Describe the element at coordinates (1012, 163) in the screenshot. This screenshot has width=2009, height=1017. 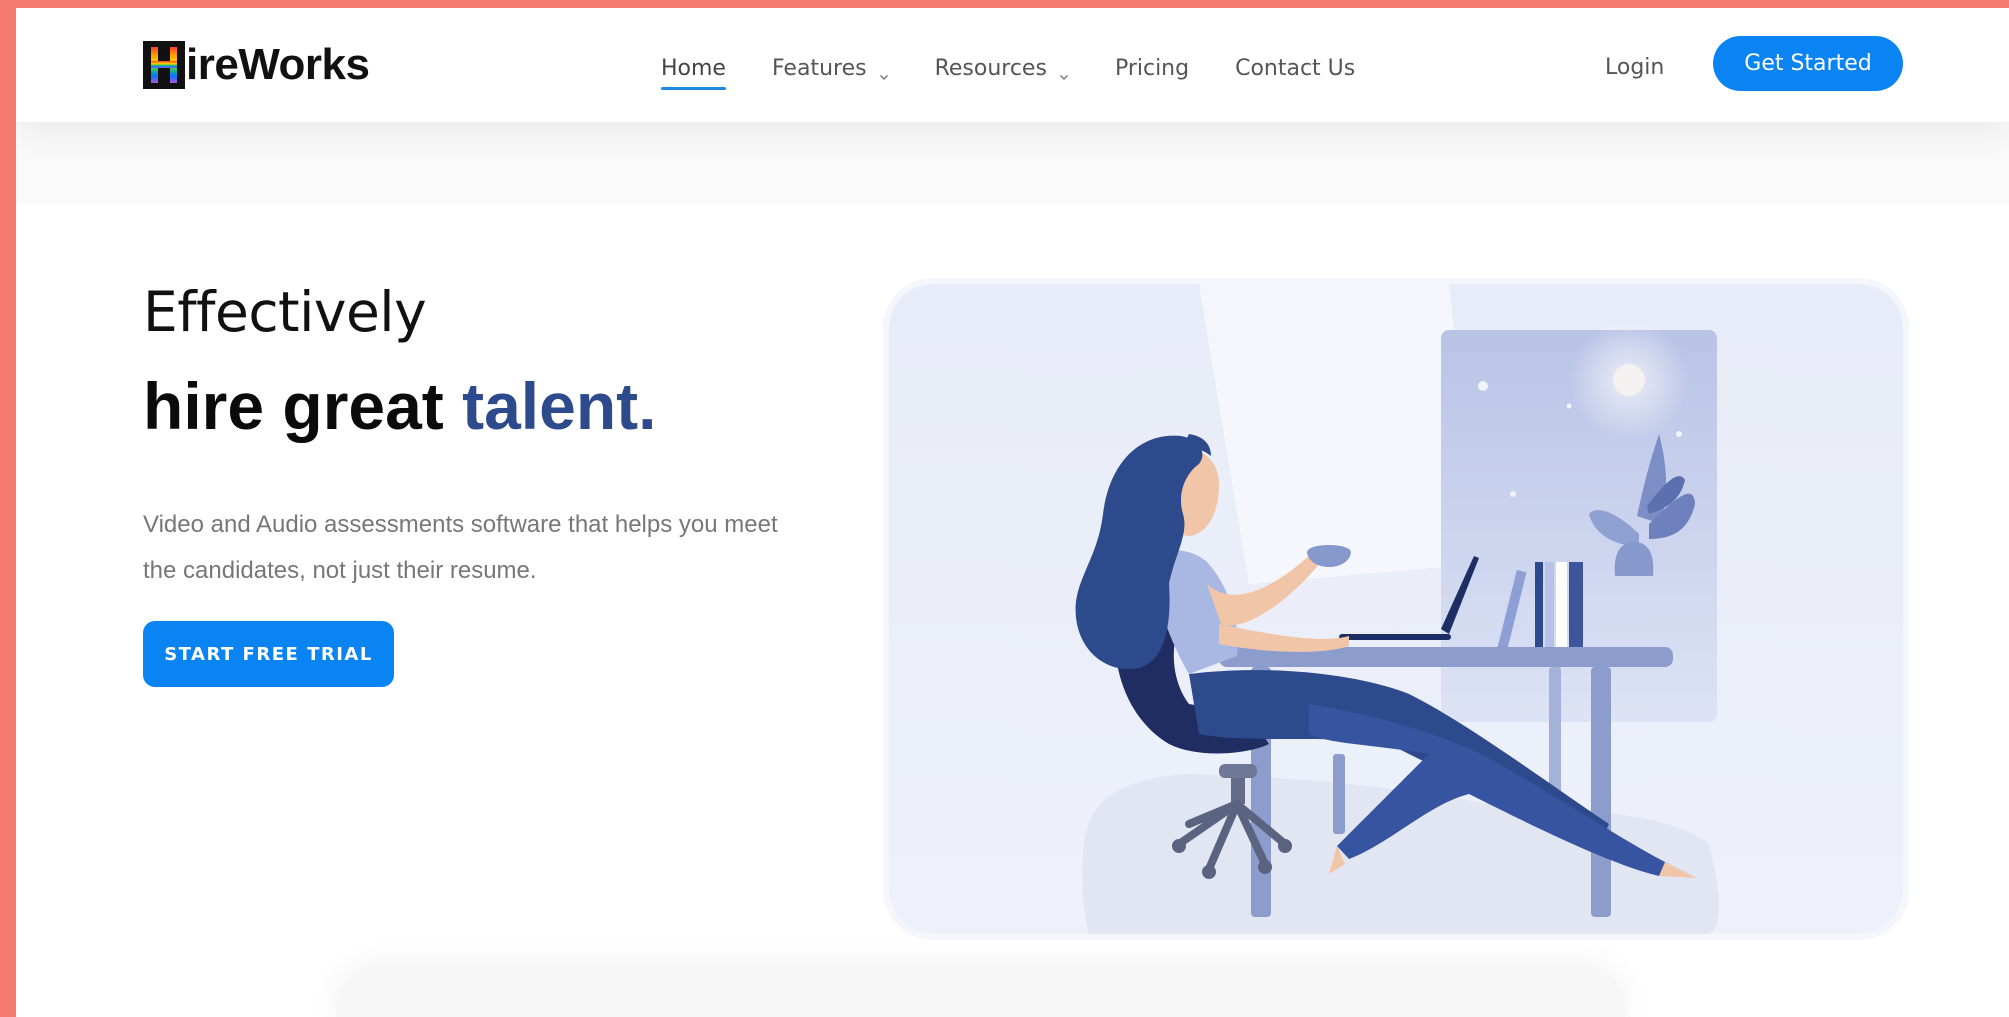
I see `header-band` at that location.